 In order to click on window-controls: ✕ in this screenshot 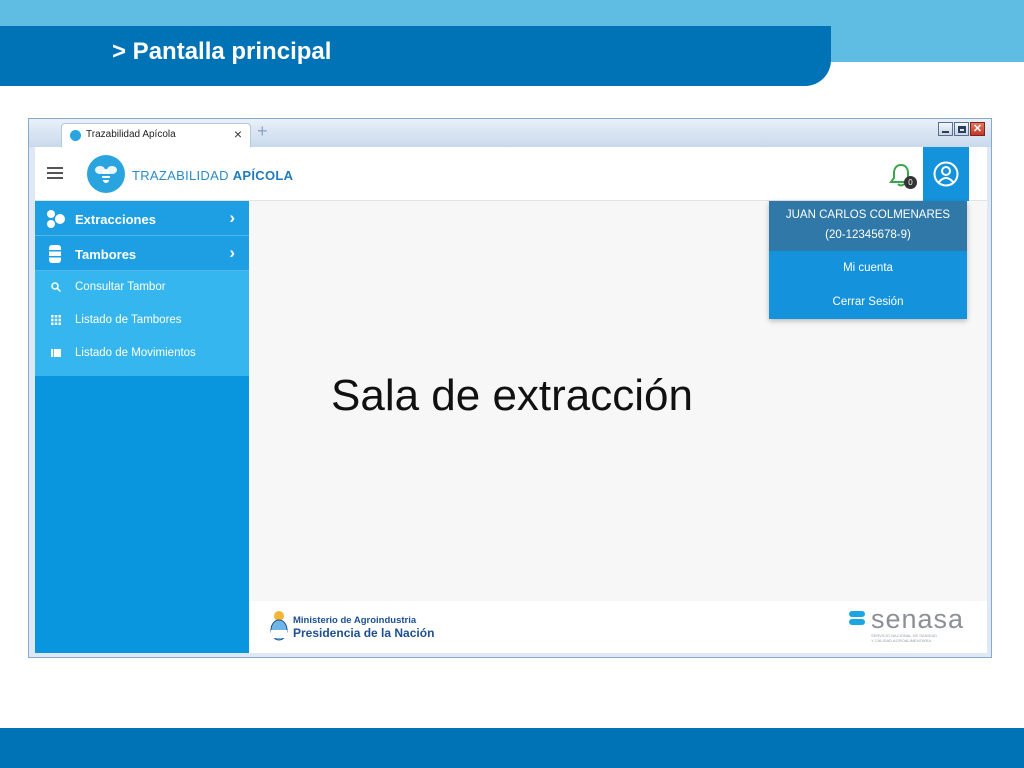, I will do `click(961, 129)`.